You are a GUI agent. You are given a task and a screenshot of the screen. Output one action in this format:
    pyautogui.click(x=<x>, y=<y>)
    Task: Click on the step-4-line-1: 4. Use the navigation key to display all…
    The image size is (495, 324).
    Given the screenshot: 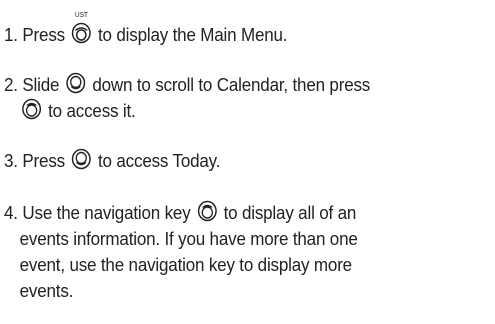 What is the action you would take?
    pyautogui.click(x=181, y=213)
    